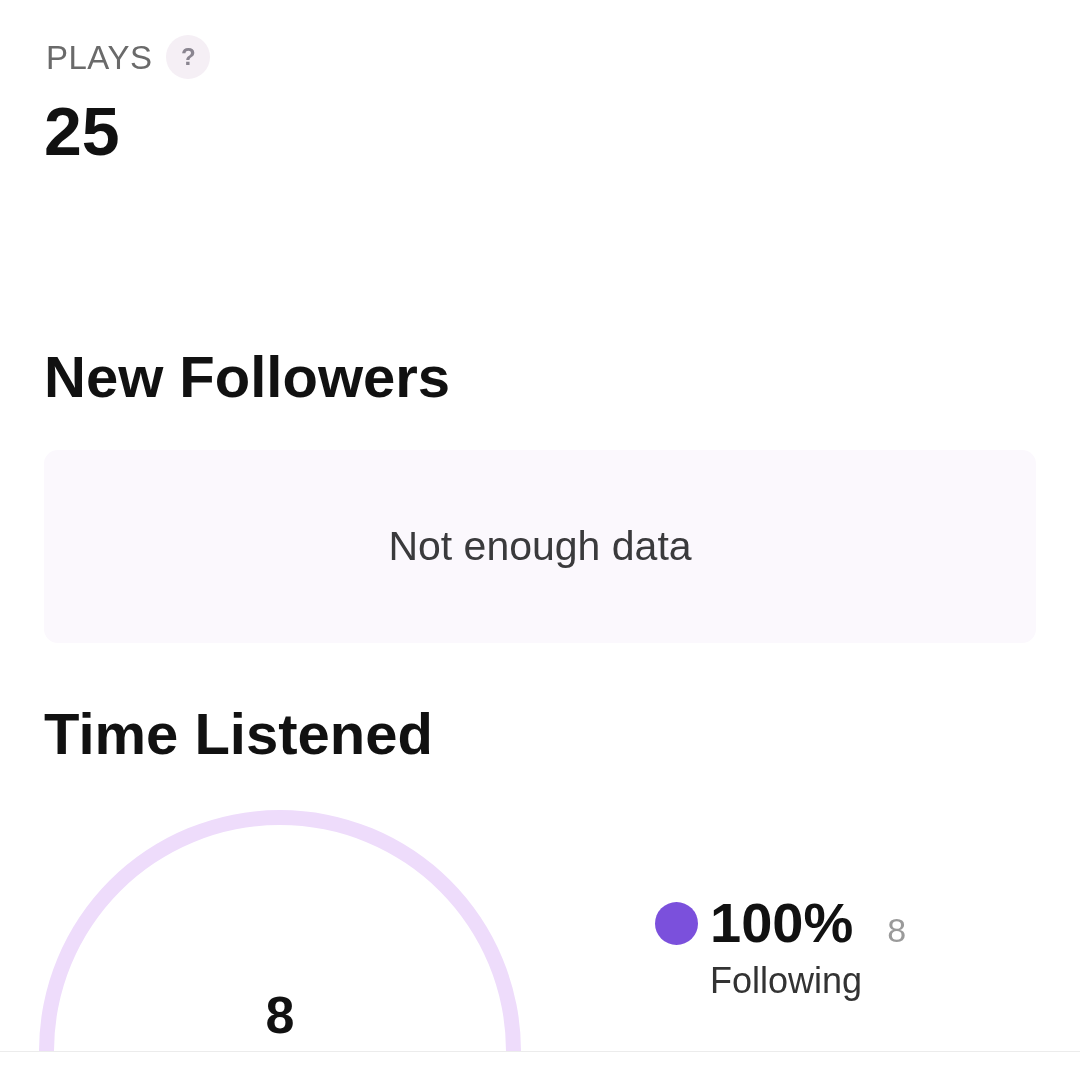 The image size is (1080, 1080). Describe the element at coordinates (238, 734) in the screenshot. I see `section-title: Time Listened` at that location.